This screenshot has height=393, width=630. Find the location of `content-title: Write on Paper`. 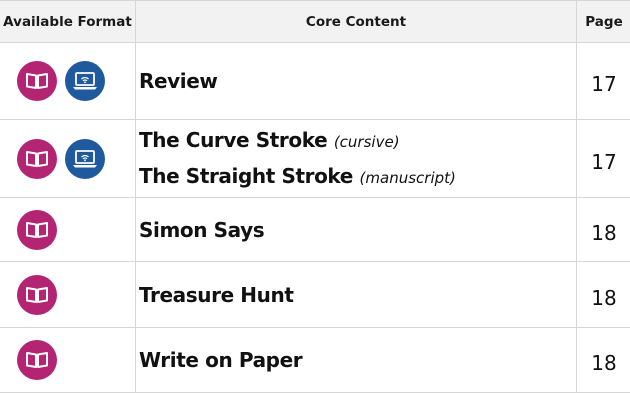

content-title: Write on Paper is located at coordinates (357, 360).